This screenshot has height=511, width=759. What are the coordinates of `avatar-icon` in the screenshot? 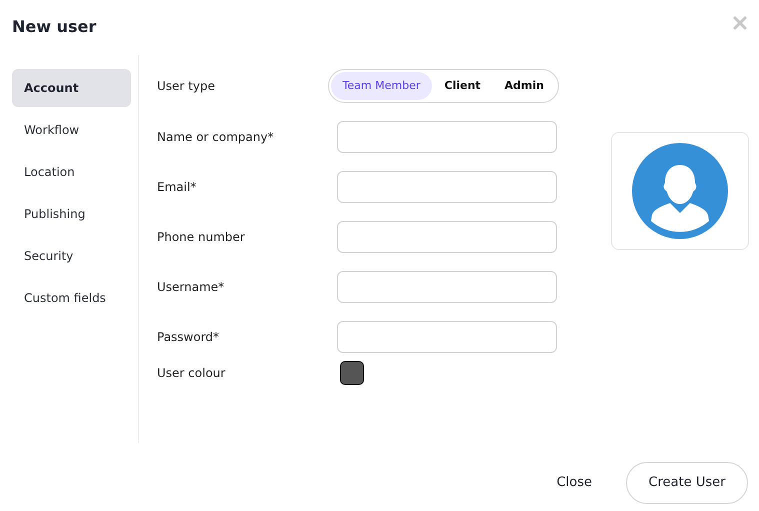 It's located at (680, 191).